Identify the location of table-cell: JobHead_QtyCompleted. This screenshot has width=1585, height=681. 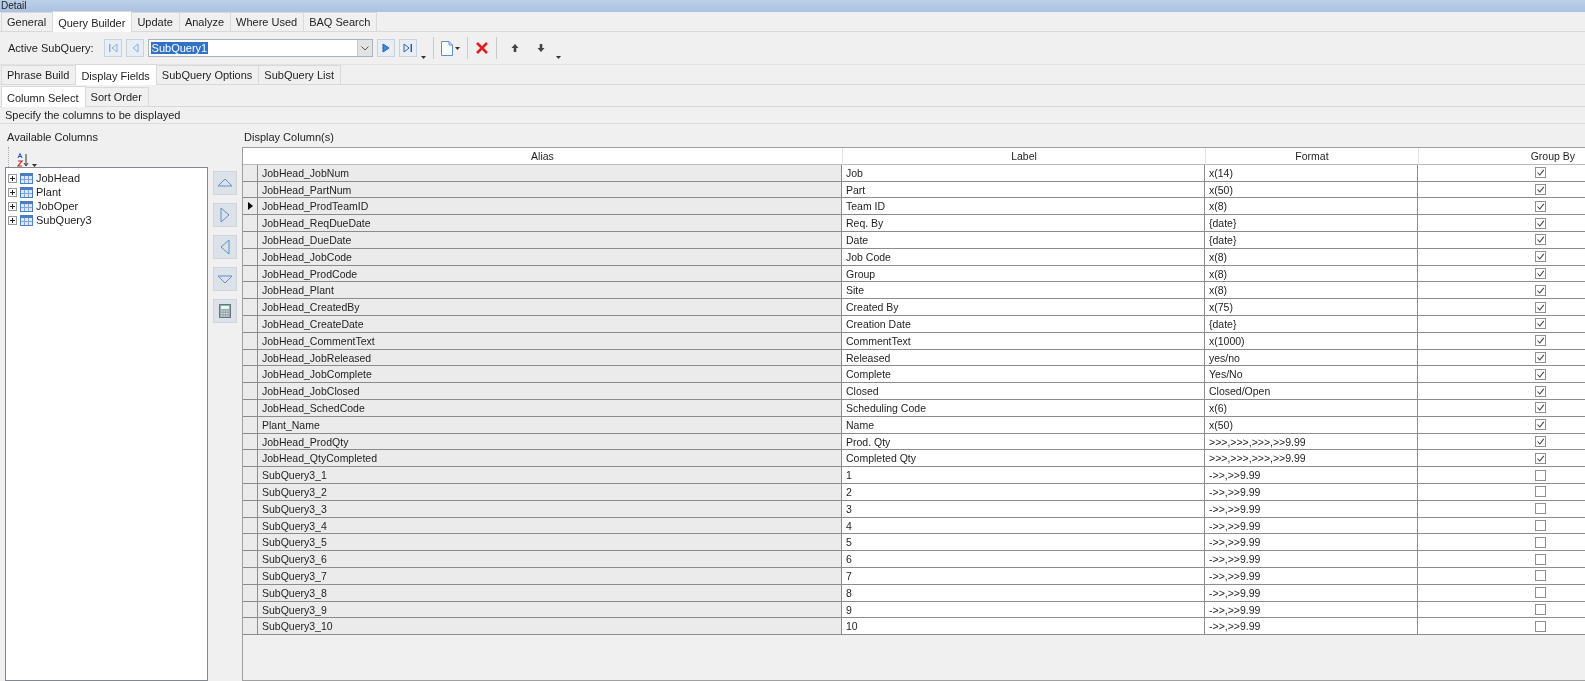
(550, 459).